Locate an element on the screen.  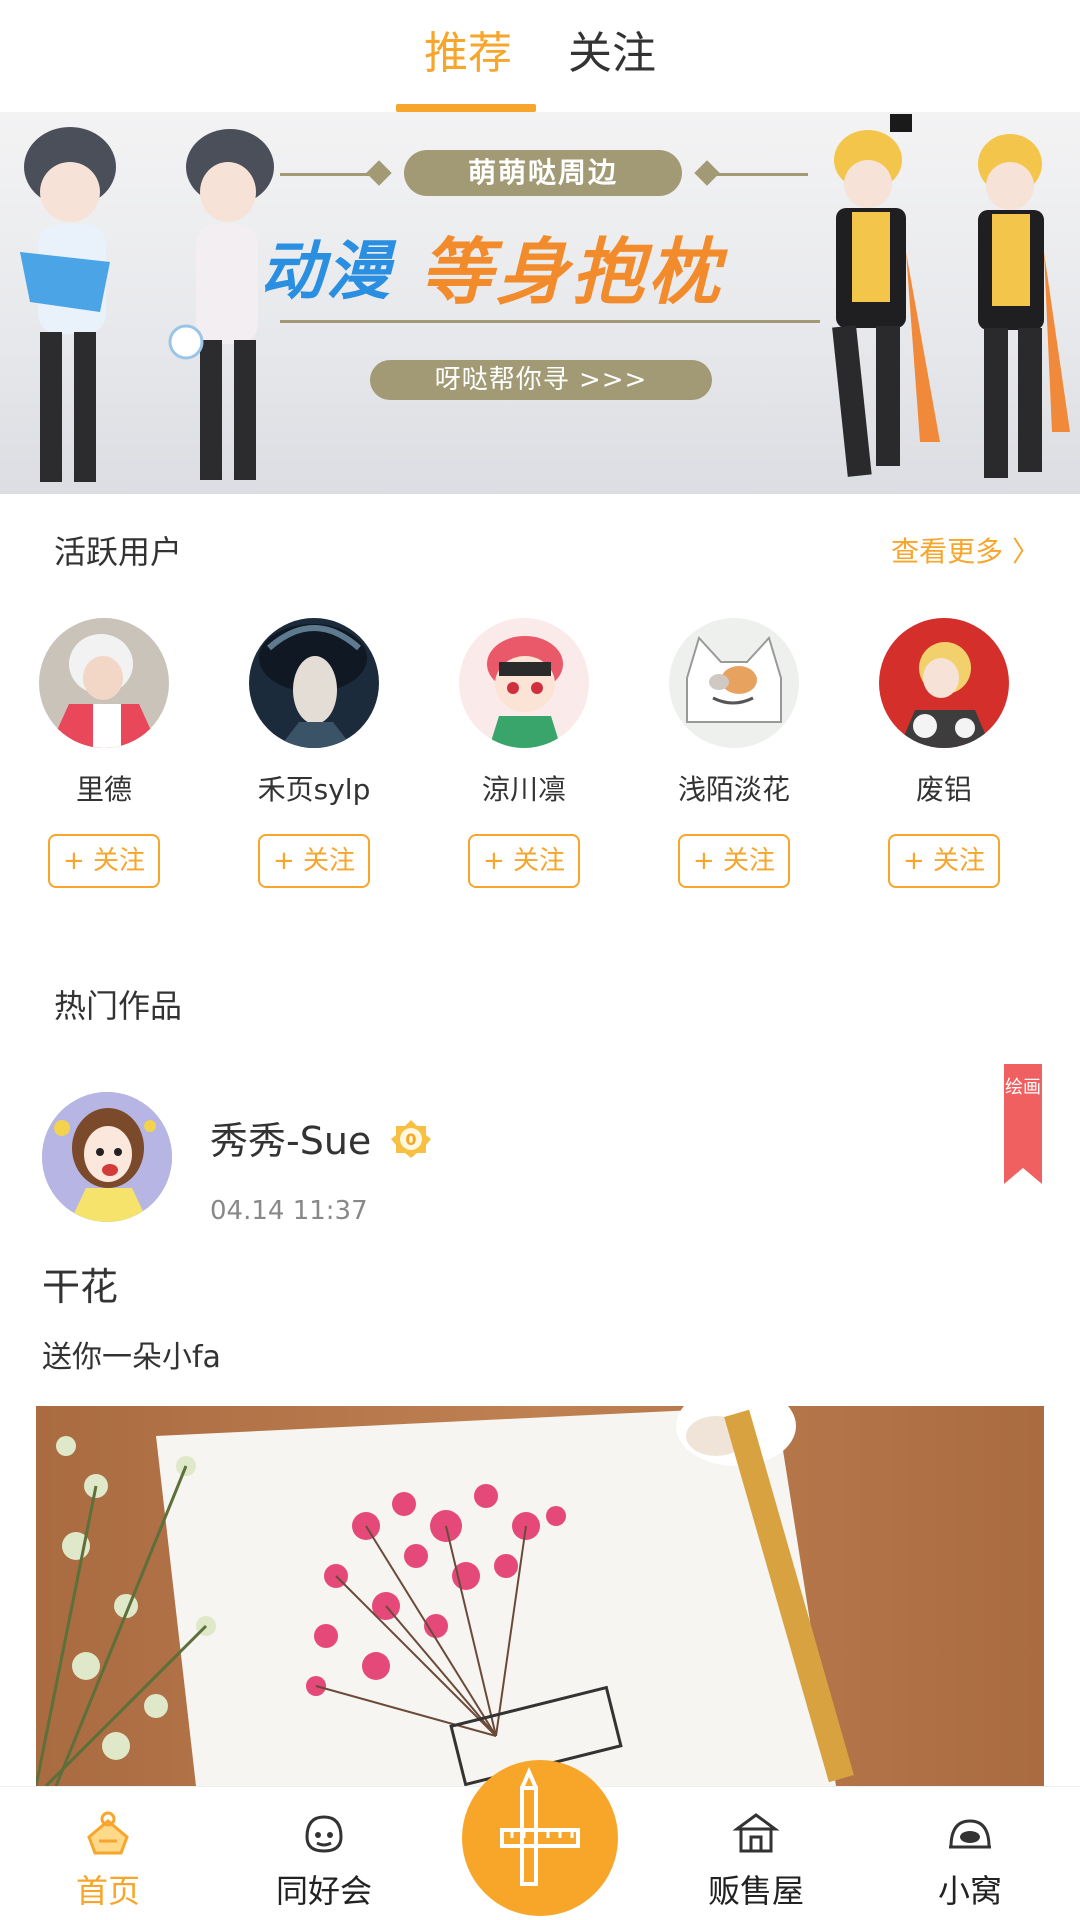
banner-tag: 萌萌哒周边 is located at coordinates (543, 173).